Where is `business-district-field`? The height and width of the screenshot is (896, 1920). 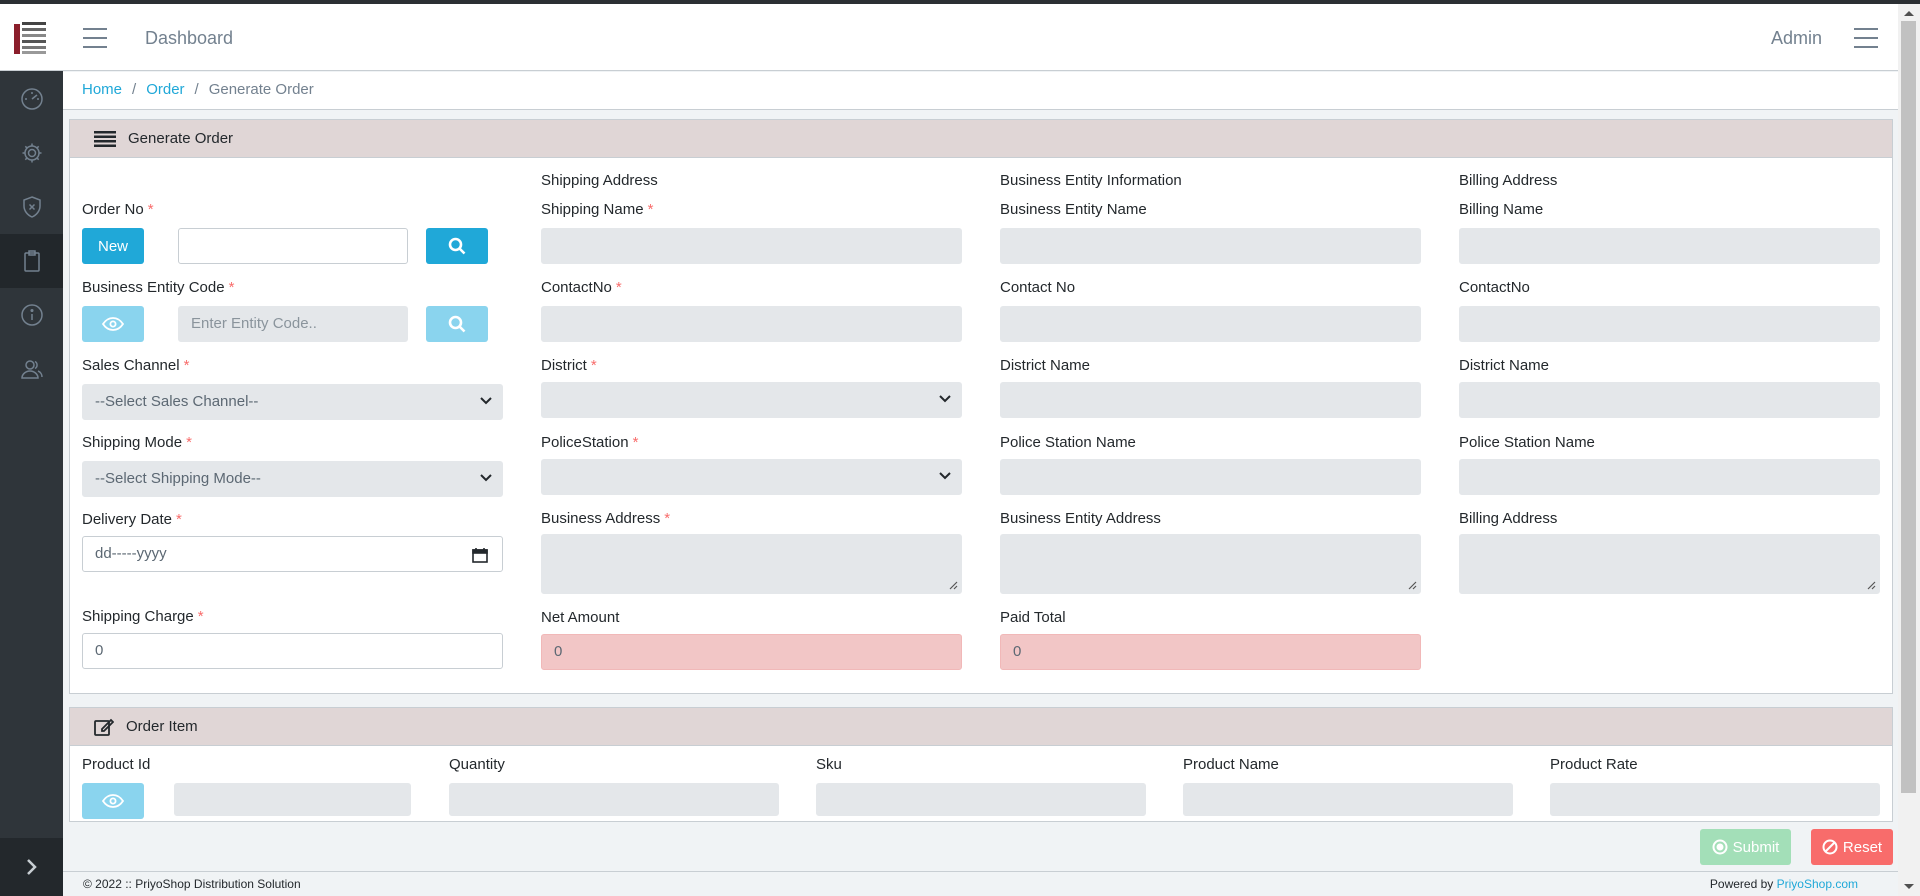
business-district-field is located at coordinates (1210, 400).